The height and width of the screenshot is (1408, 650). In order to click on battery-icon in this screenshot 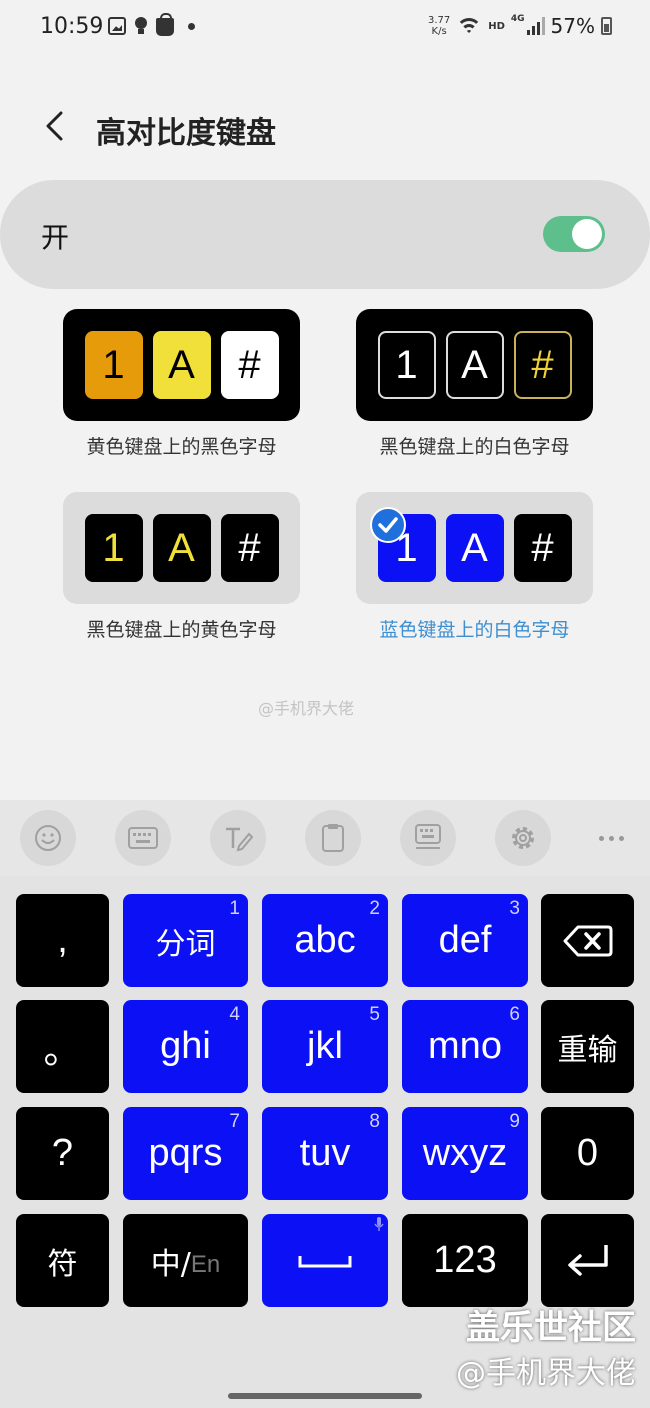, I will do `click(606, 26)`.